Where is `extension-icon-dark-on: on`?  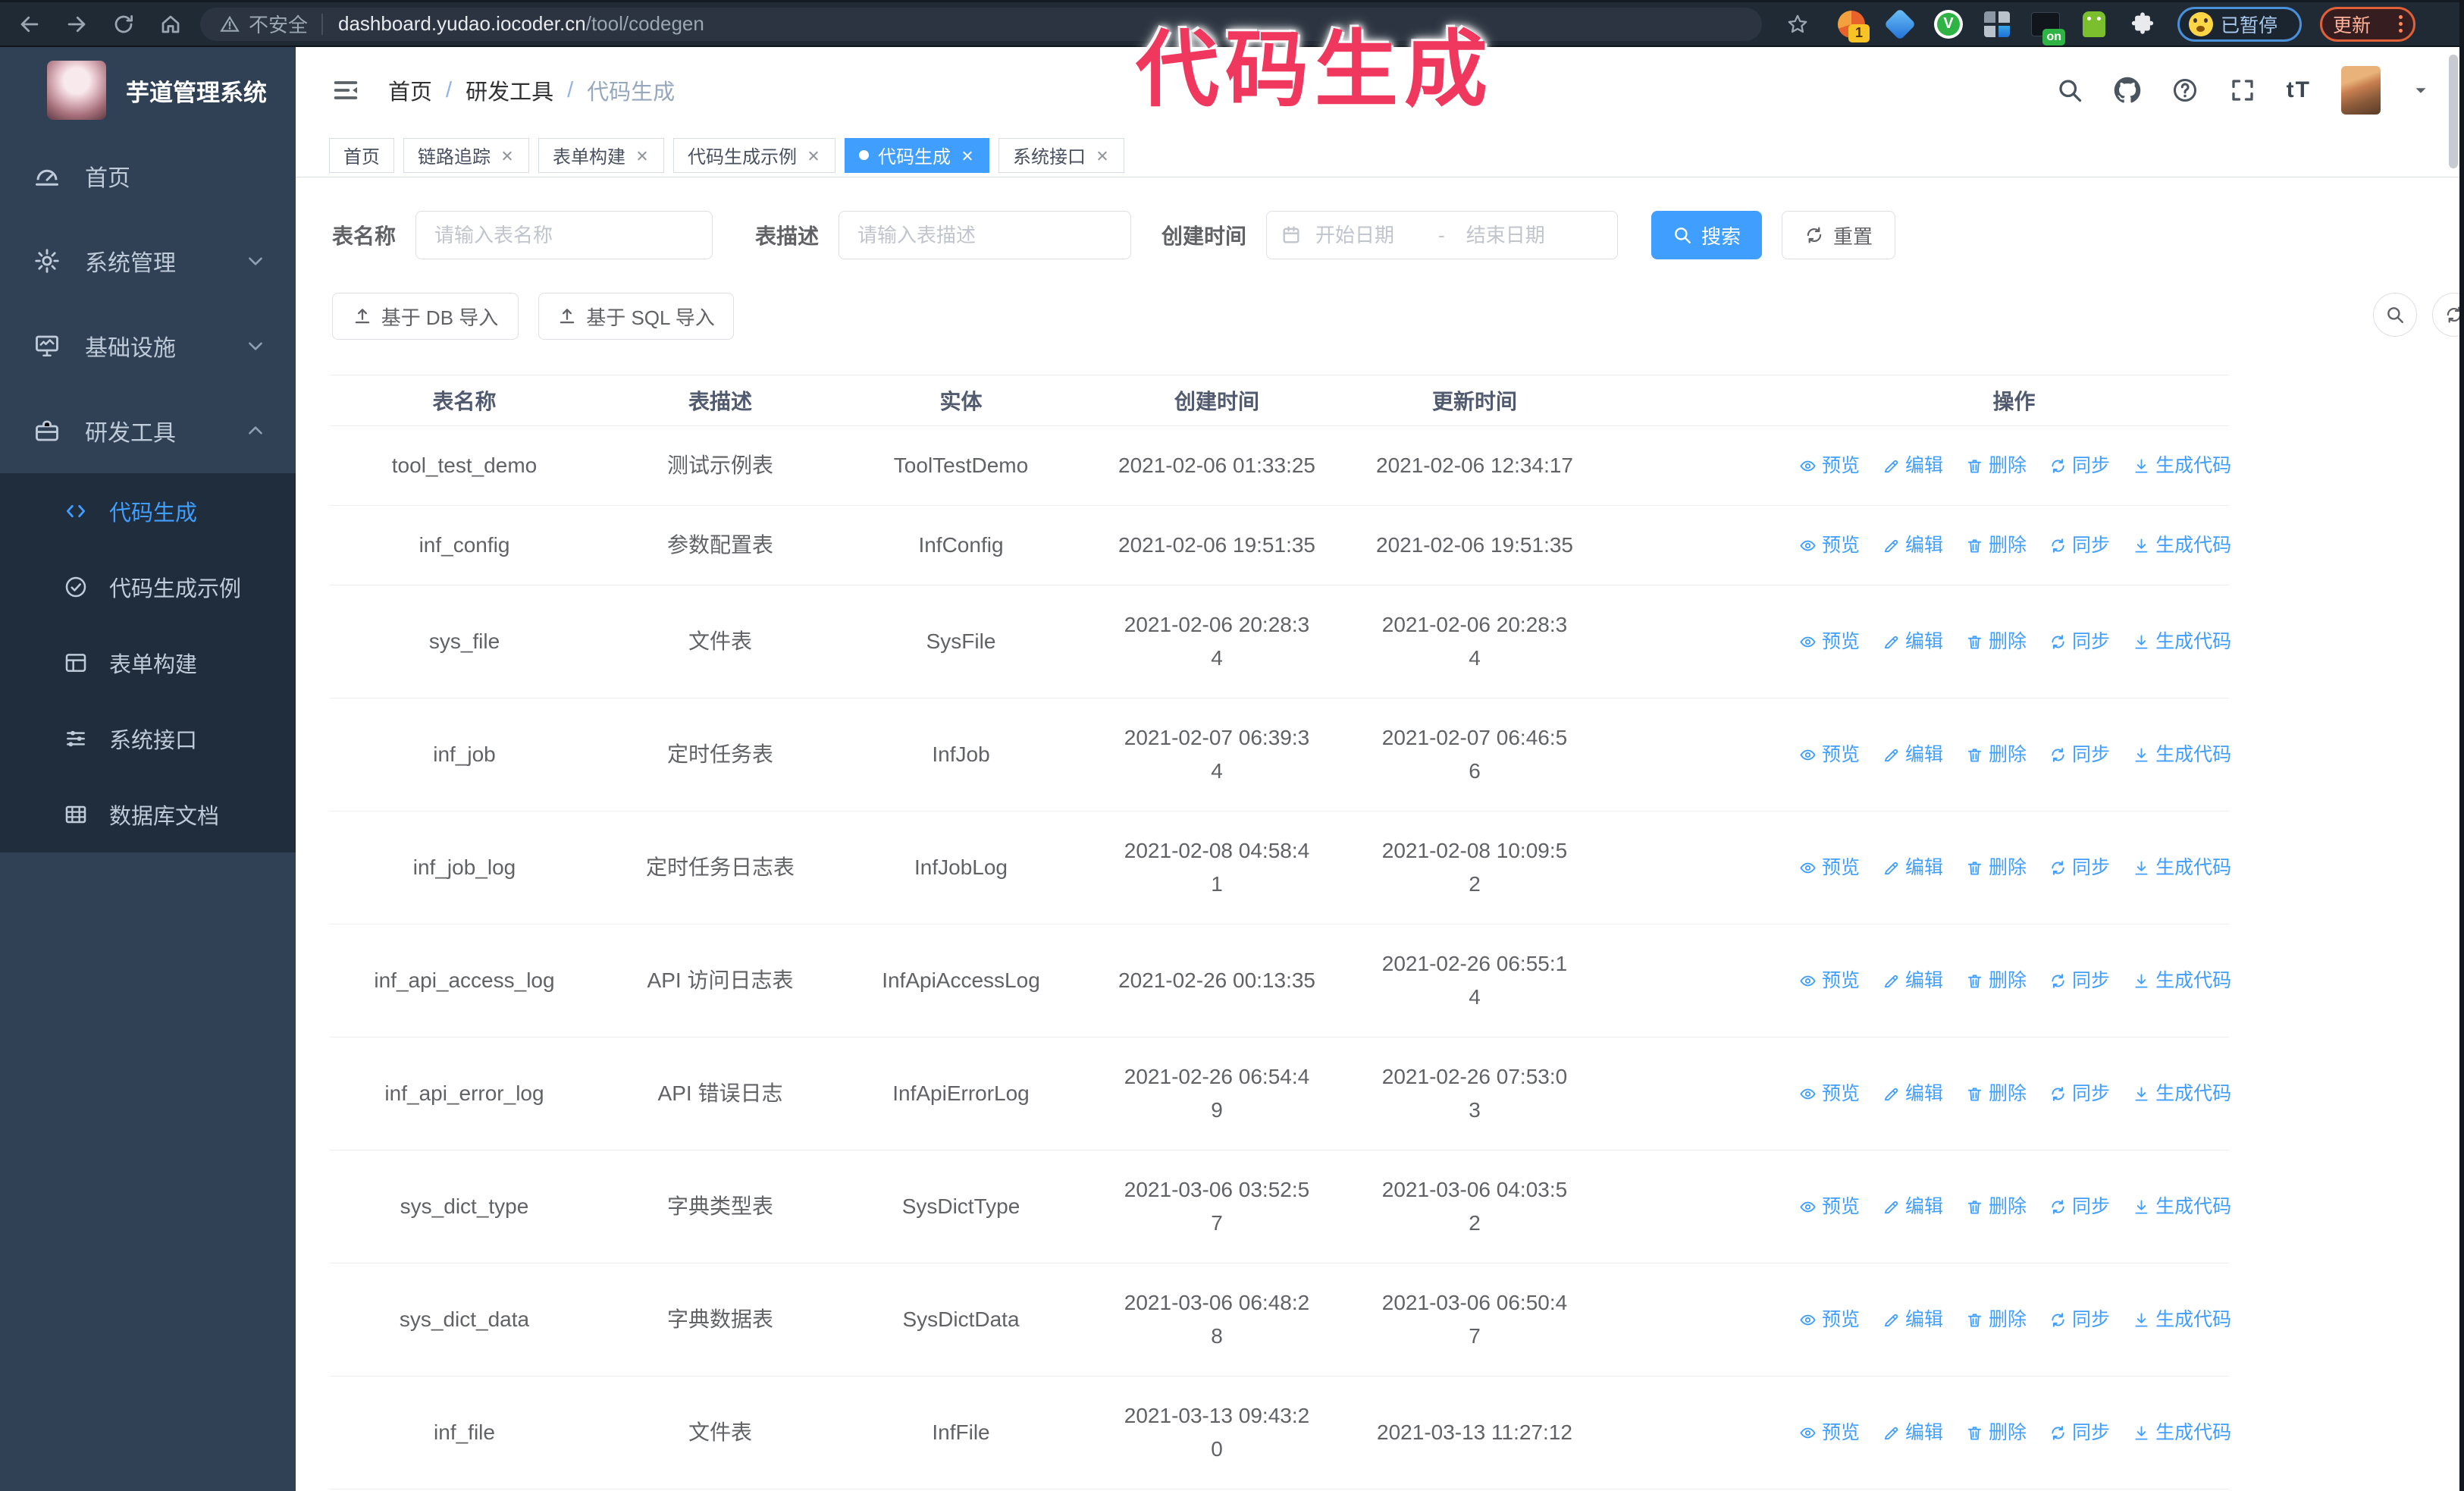
extension-icon-dark-on: on is located at coordinates (2047, 27).